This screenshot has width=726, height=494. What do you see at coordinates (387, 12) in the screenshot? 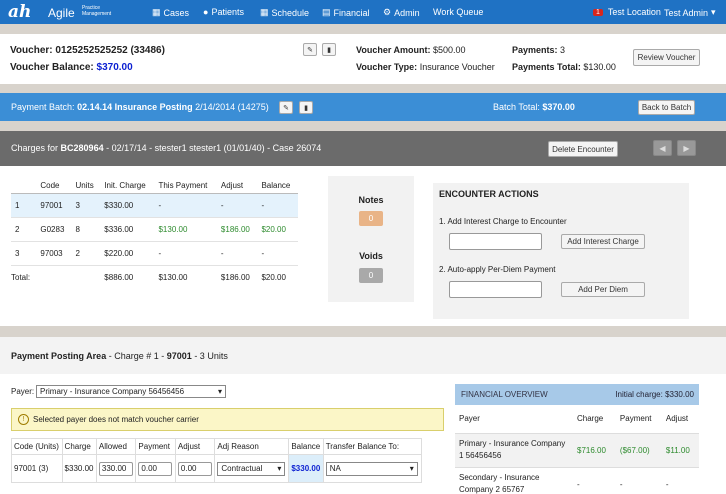
I see `admin-icon: ⚙` at bounding box center [387, 12].